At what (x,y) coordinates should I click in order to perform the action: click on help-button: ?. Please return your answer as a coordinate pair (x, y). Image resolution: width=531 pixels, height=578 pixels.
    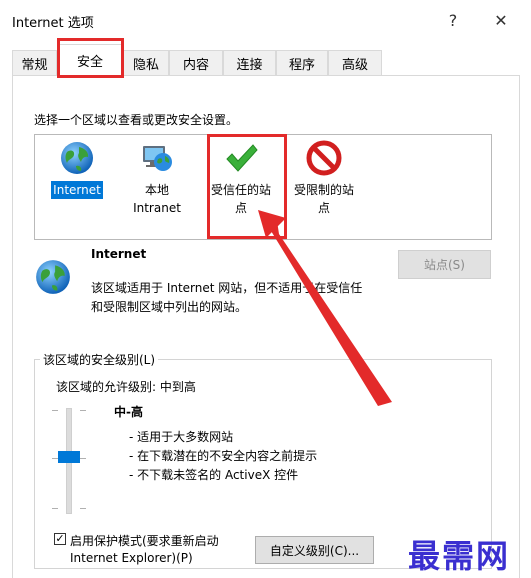
    Looking at the image, I should click on (453, 20).